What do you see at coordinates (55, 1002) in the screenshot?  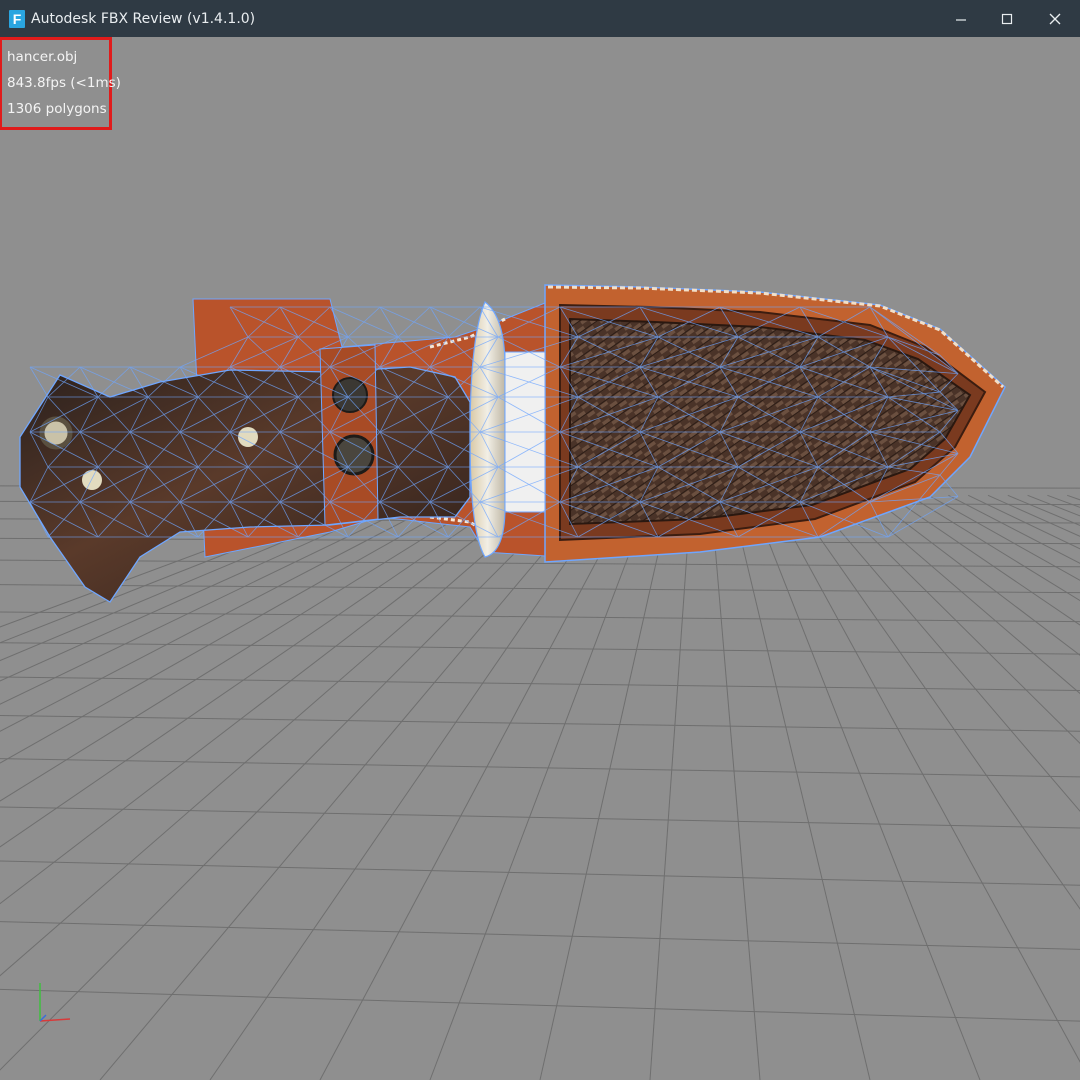 I see `axis-gizmo` at bounding box center [55, 1002].